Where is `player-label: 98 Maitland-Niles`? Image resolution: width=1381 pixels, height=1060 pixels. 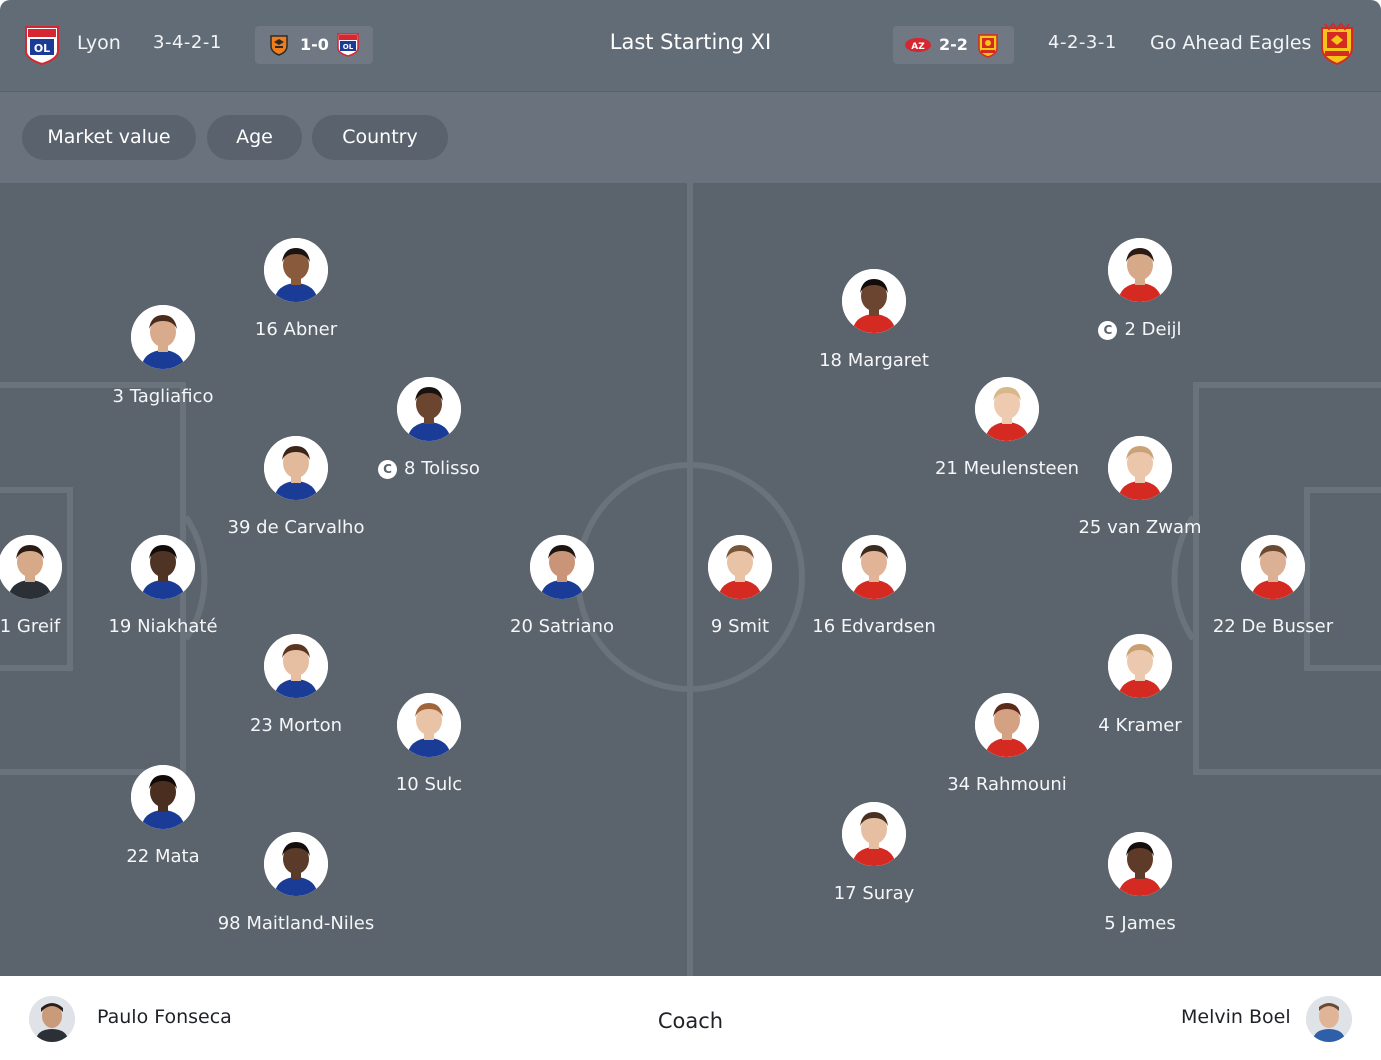
player-label: 98 Maitland-Niles is located at coordinates (296, 923).